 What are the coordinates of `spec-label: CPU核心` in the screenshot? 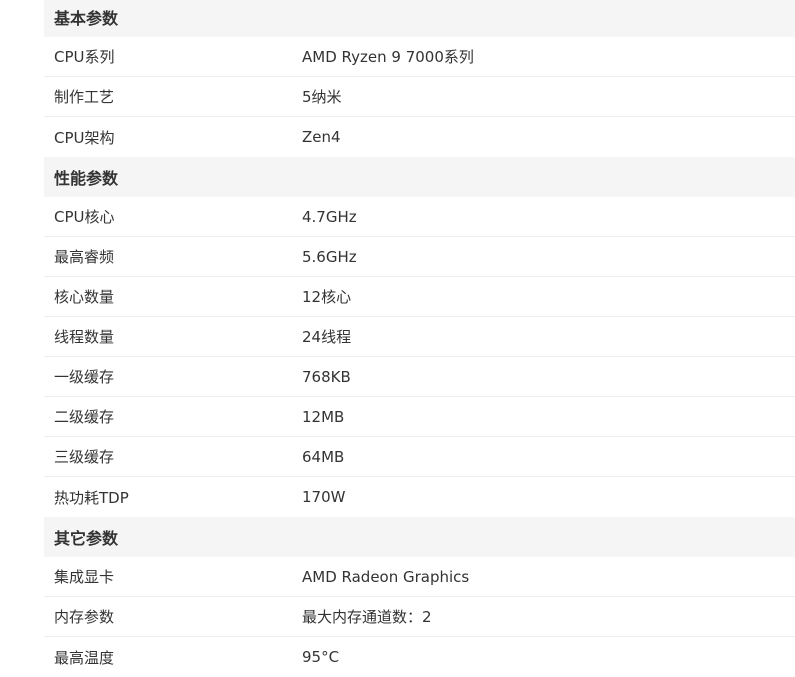 It's located at (84, 217).